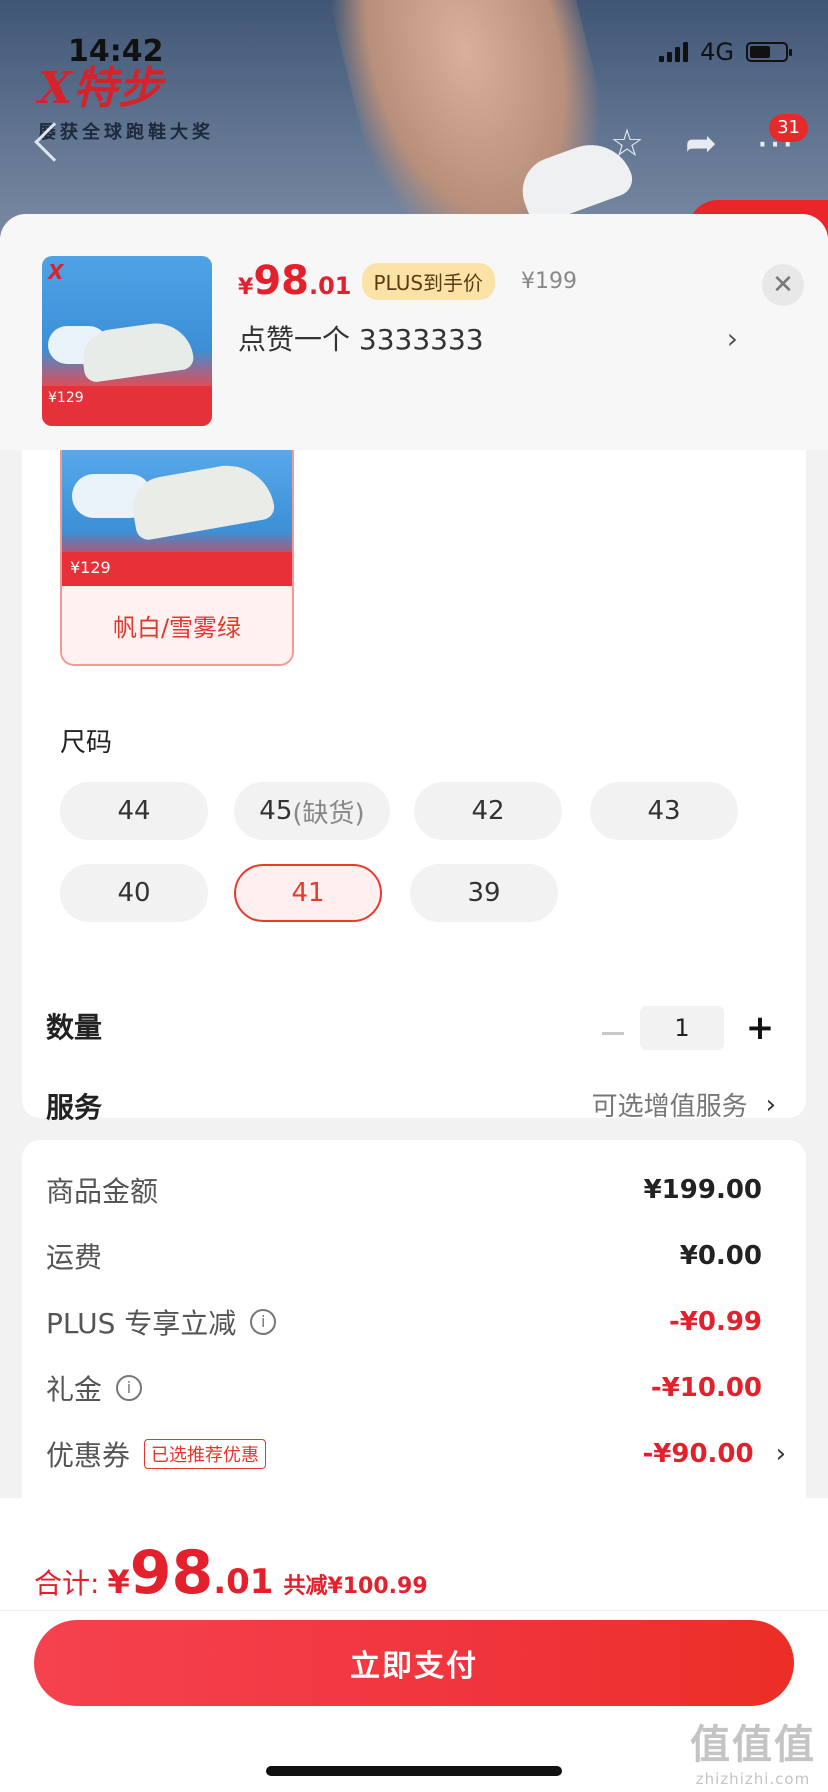 The image size is (828, 1792). What do you see at coordinates (488, 338) in the screenshot?
I see `selected-spec-row: 点赞一个 3333333 ›` at bounding box center [488, 338].